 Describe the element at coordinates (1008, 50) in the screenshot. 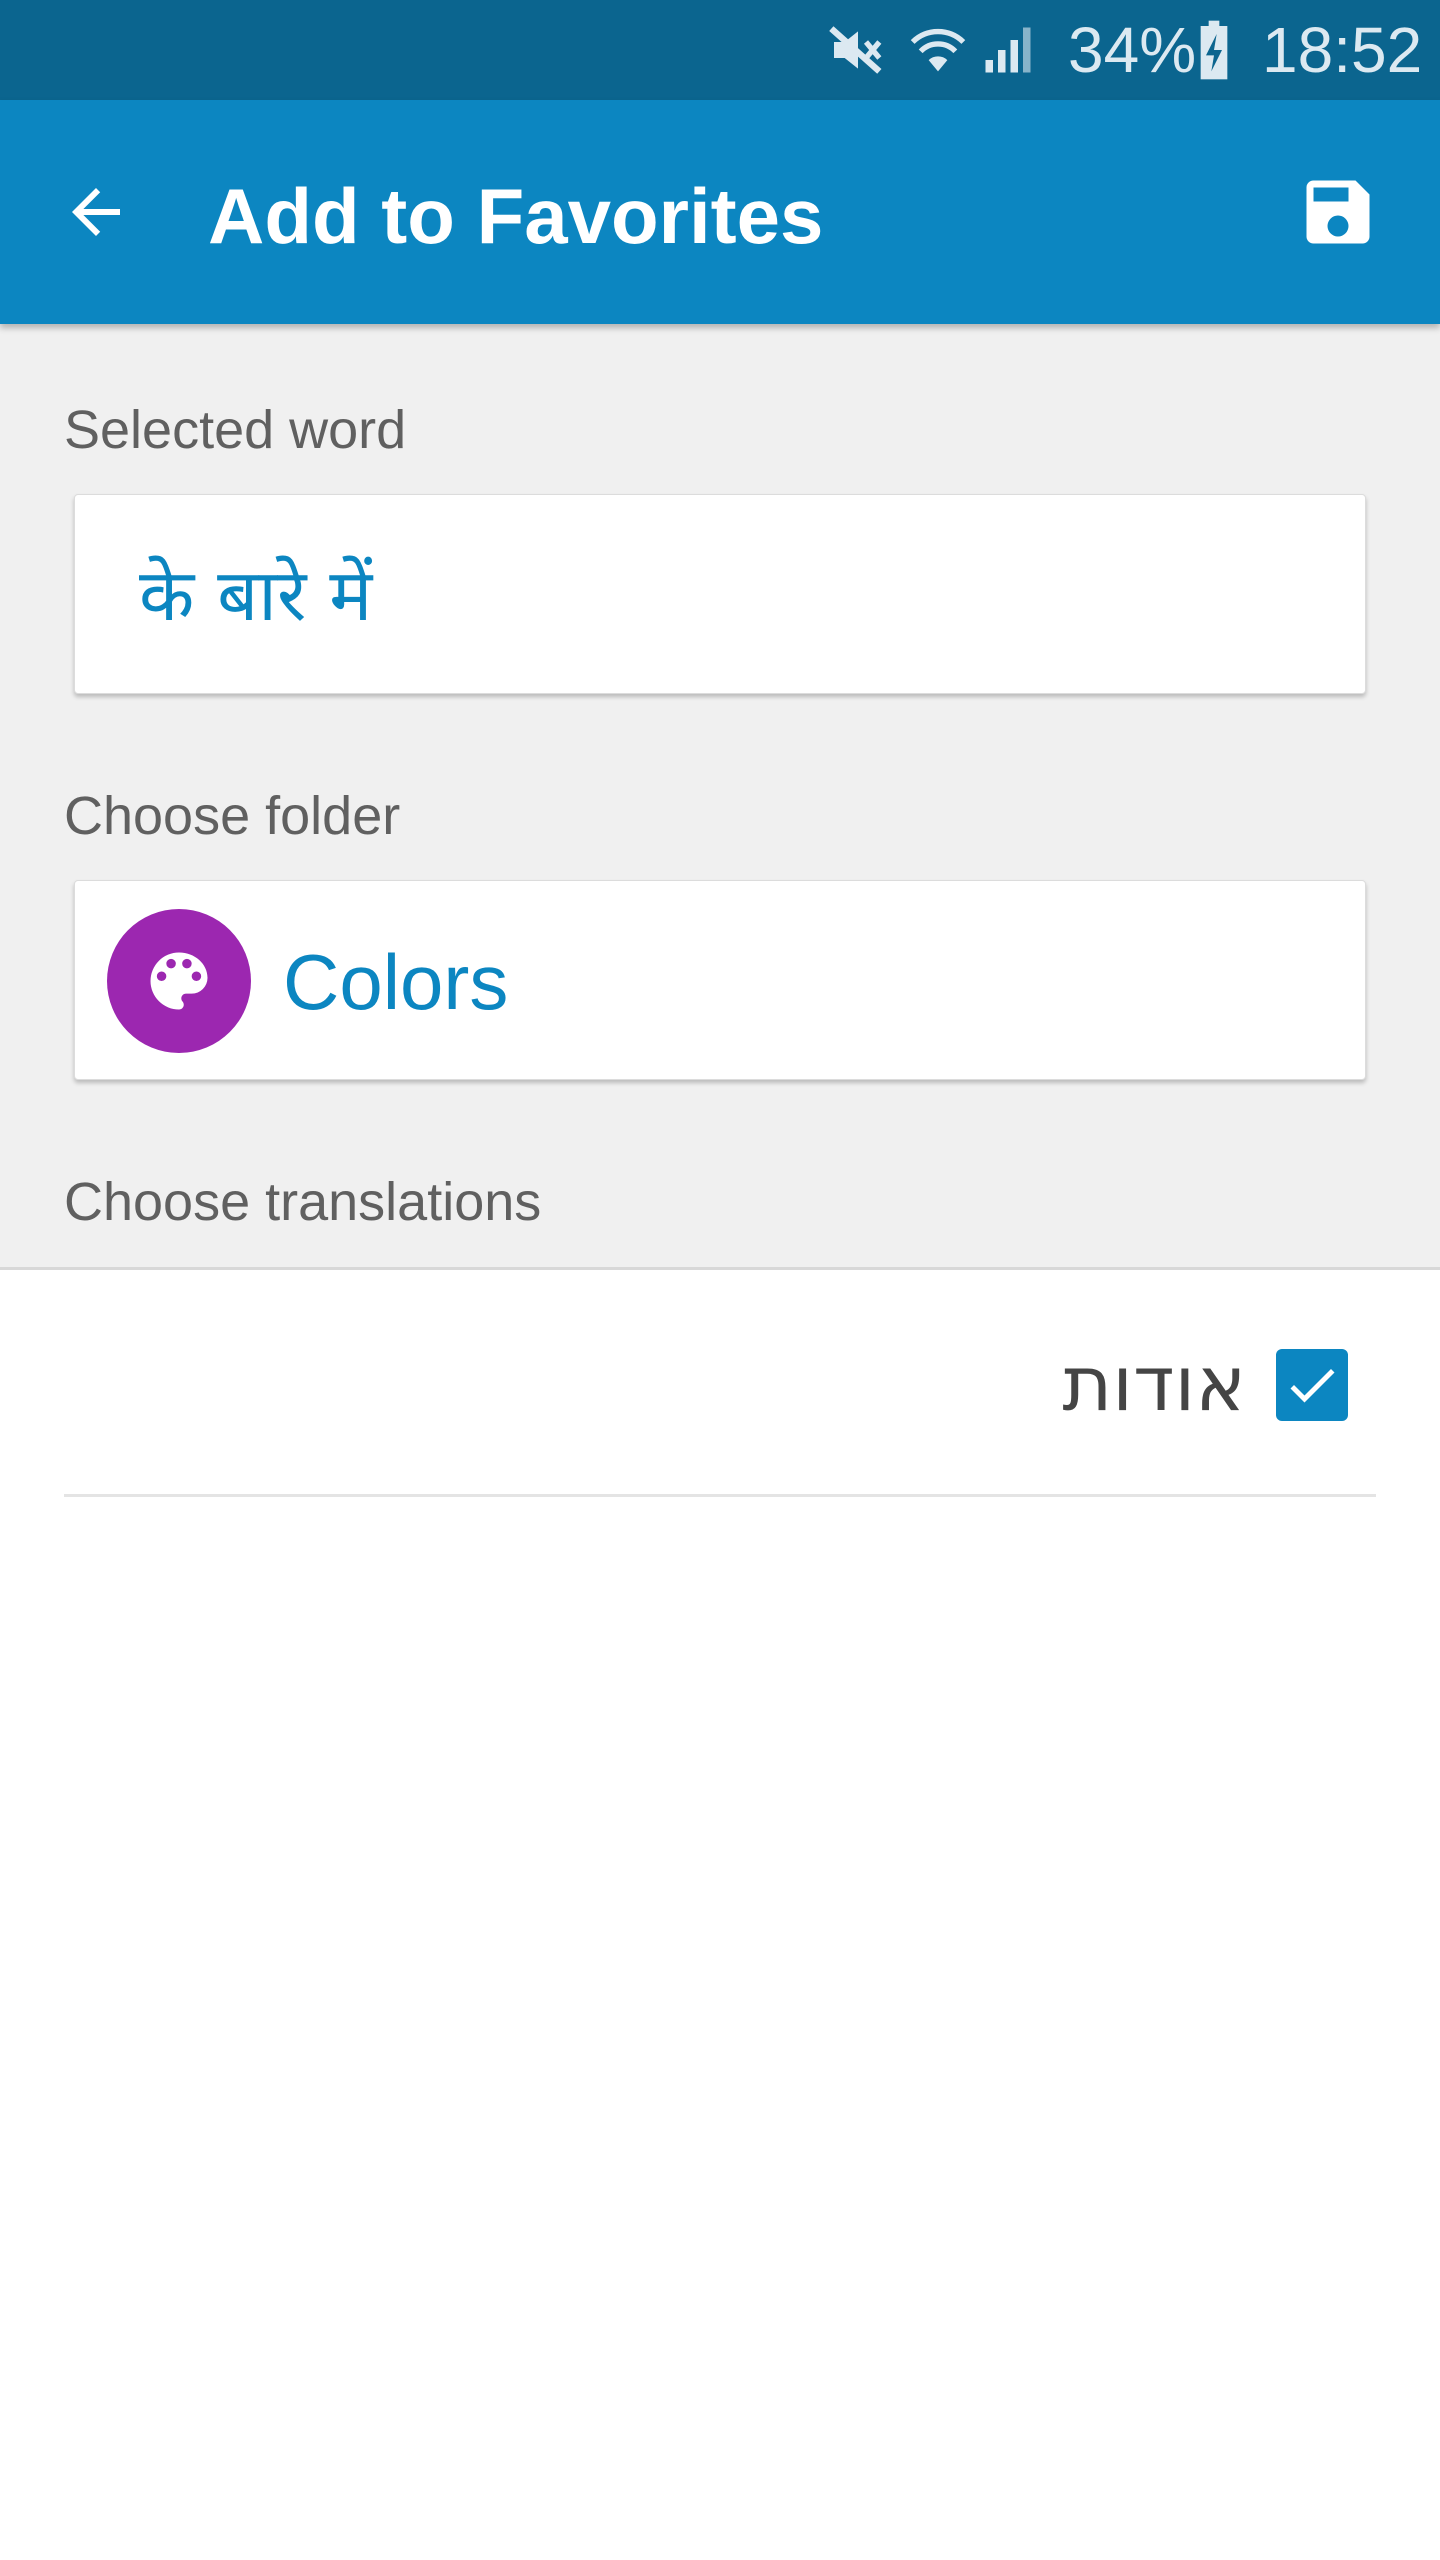

I see `signal-icon` at that location.